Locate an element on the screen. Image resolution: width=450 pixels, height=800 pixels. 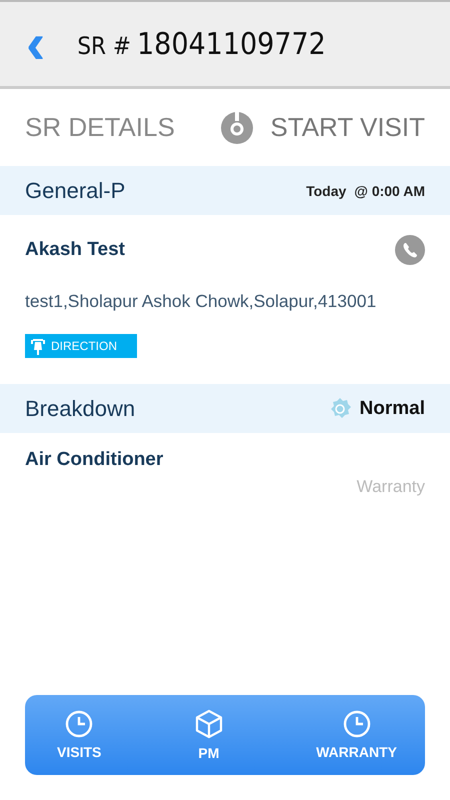
visit-day: Today is located at coordinates (326, 190).